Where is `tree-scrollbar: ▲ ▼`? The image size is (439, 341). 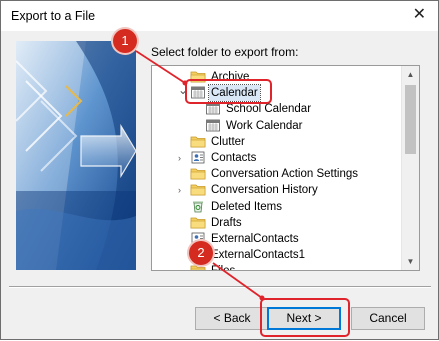
tree-scrollbar: ▲ ▼ is located at coordinates (410, 168).